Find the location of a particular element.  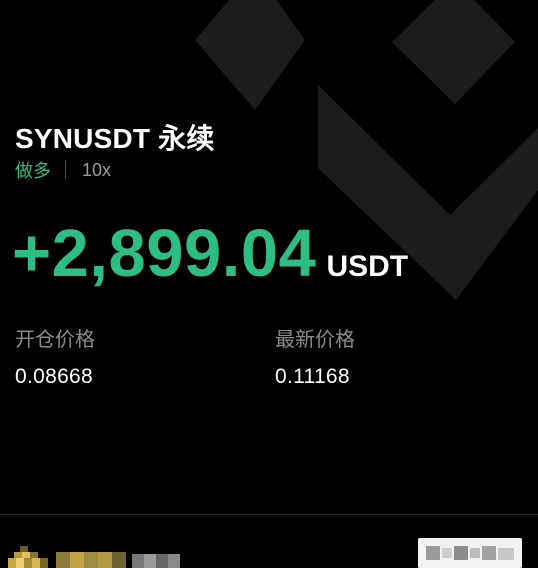

position-side: 做多 is located at coordinates (33, 171).